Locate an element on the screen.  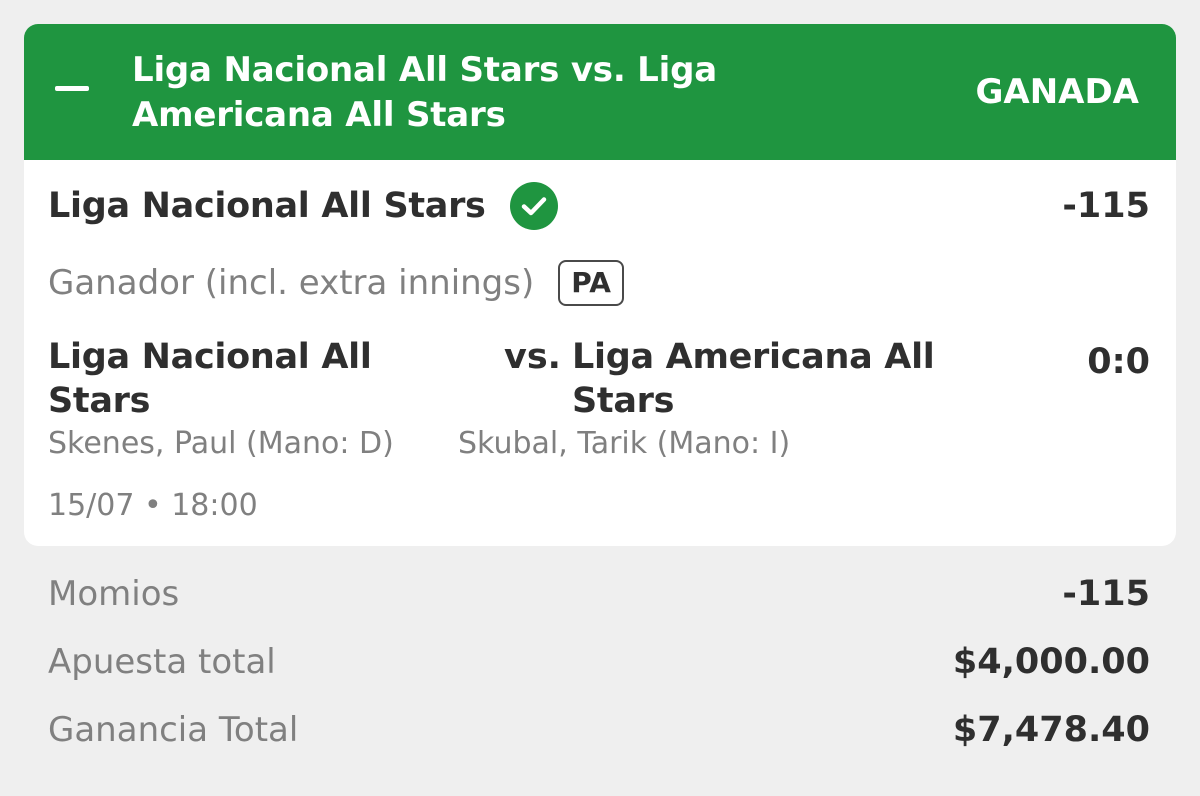
selection-row: Liga Nacional All Stars is located at coordinates (303, 206).